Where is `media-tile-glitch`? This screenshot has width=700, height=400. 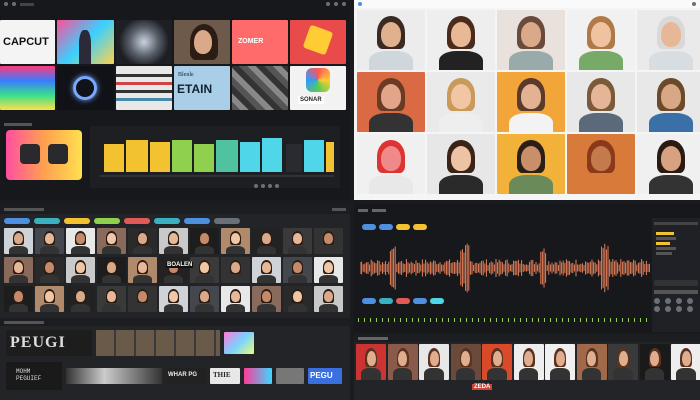
media-tile-glitch is located at coordinates (27, 88).